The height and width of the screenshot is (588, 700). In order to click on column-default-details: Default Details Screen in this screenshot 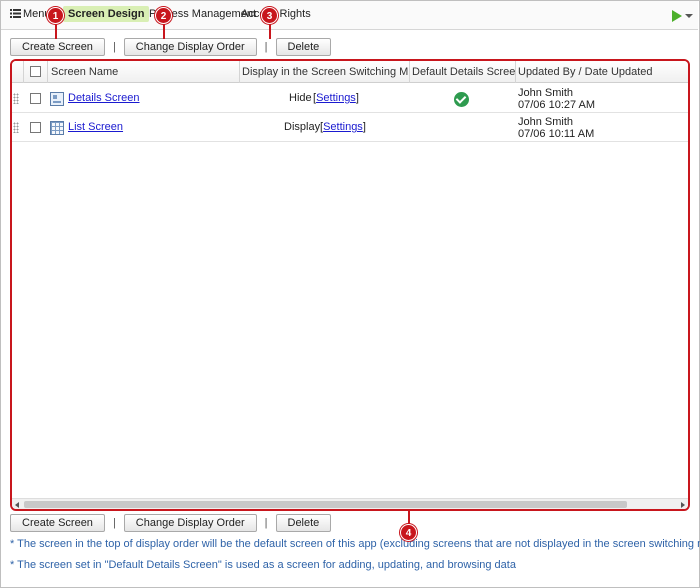, I will do `click(463, 72)`.